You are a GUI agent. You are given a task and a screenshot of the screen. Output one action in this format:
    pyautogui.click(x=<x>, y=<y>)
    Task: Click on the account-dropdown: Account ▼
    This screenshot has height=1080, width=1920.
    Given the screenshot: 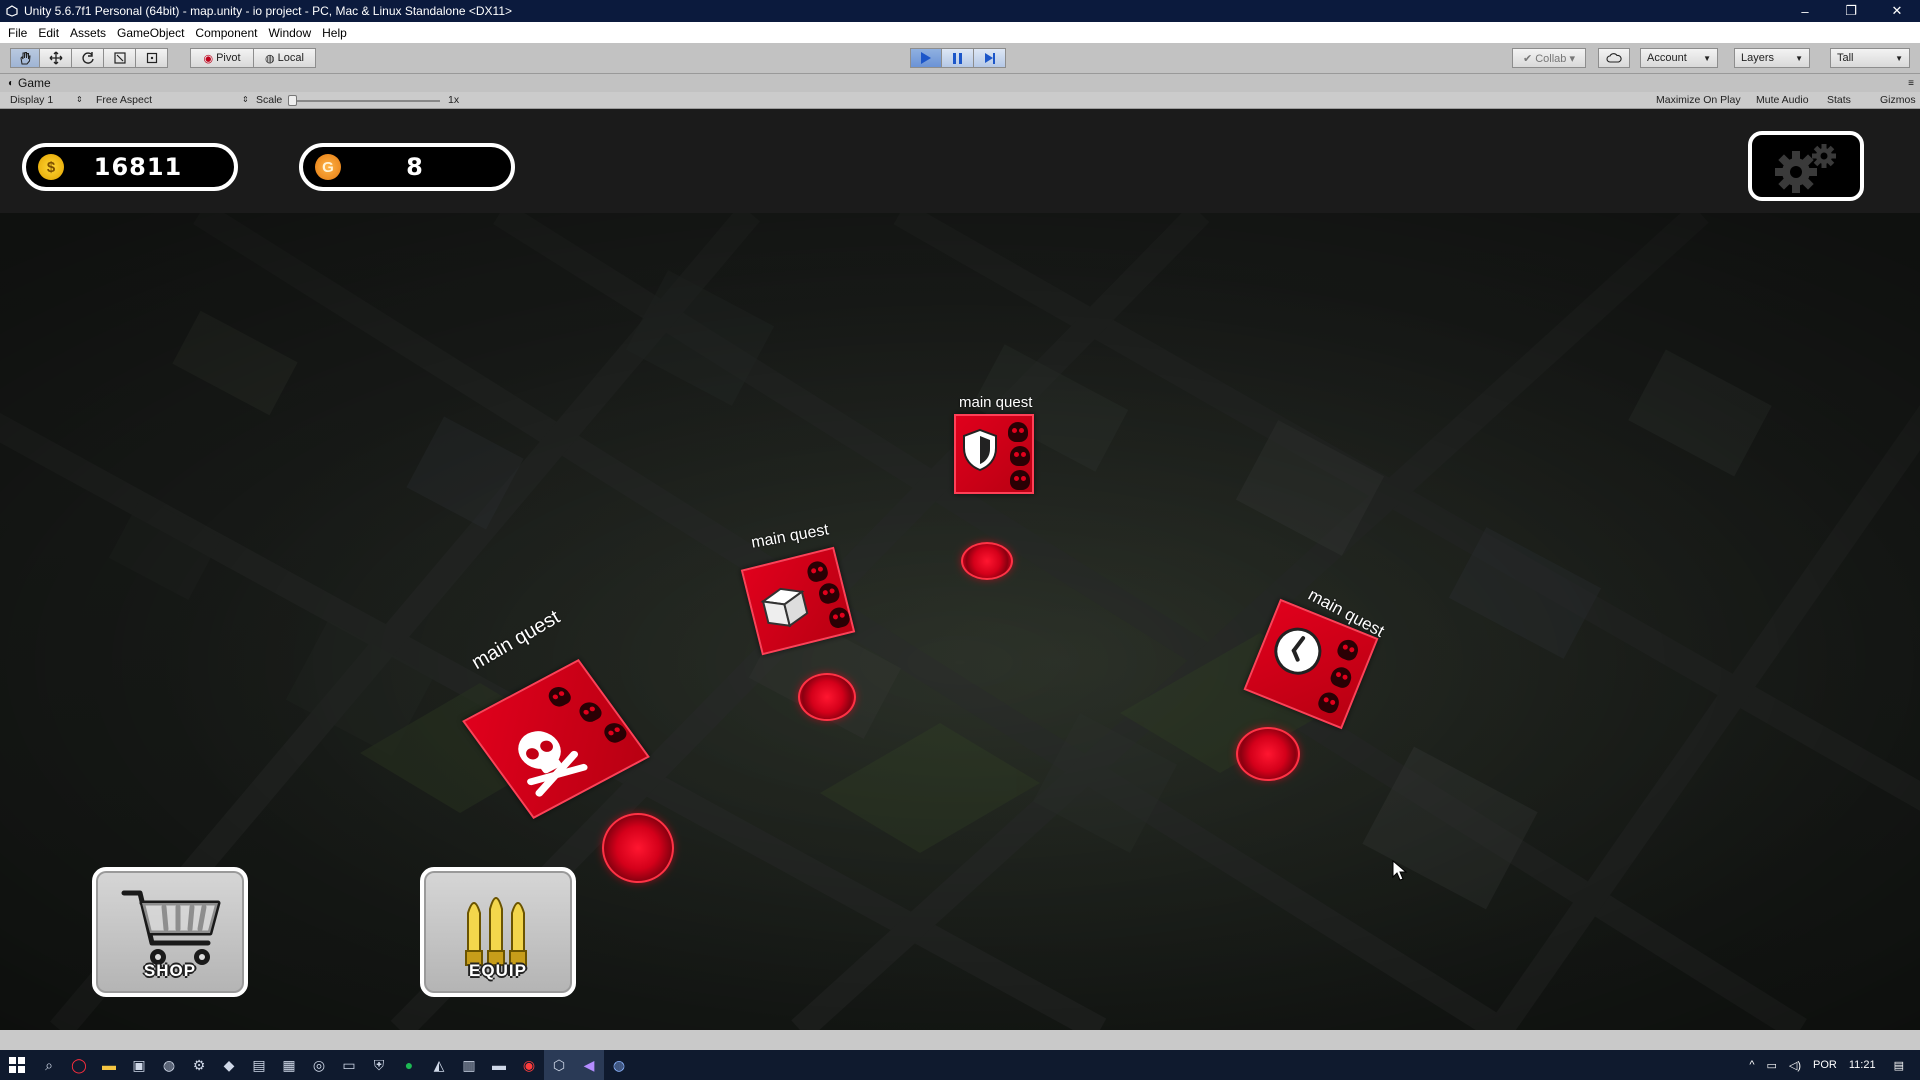 What is the action you would take?
    pyautogui.click(x=1679, y=58)
    